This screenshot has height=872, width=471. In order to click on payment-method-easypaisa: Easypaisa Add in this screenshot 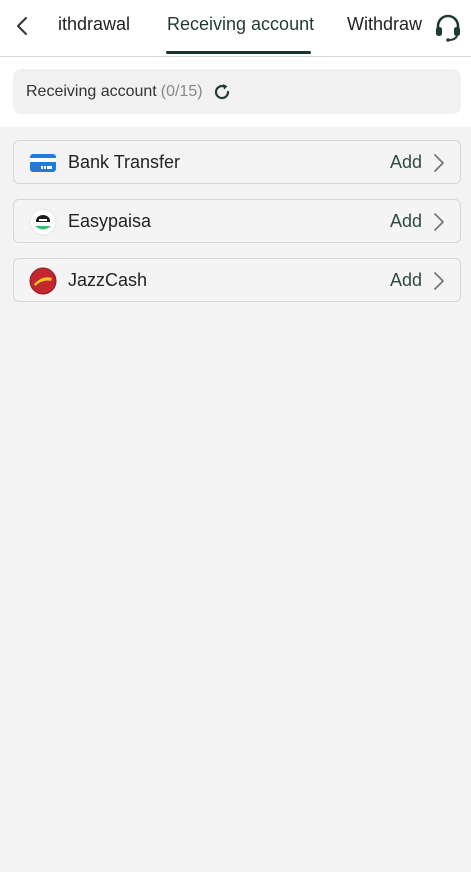, I will do `click(237, 221)`.